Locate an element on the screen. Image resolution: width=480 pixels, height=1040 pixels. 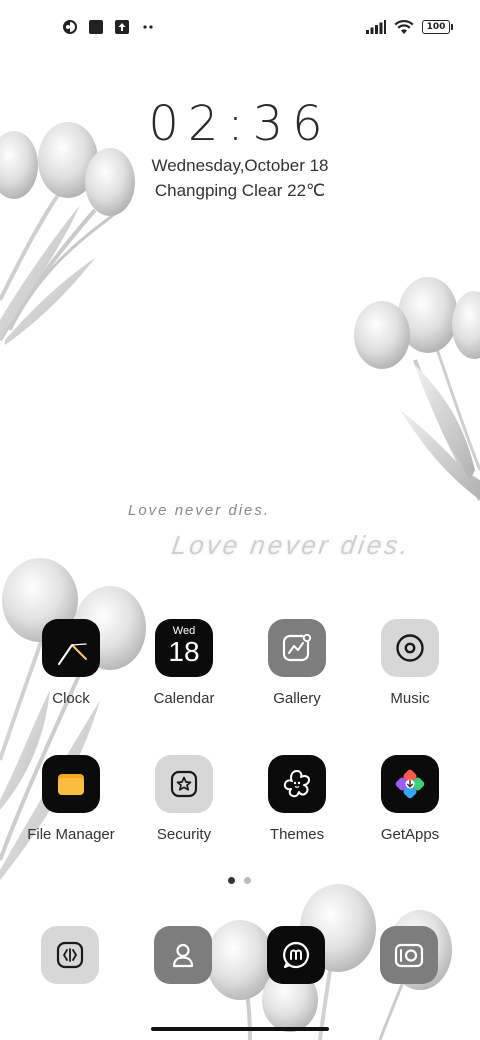
app-music: Music is located at coordinates (410, 663).